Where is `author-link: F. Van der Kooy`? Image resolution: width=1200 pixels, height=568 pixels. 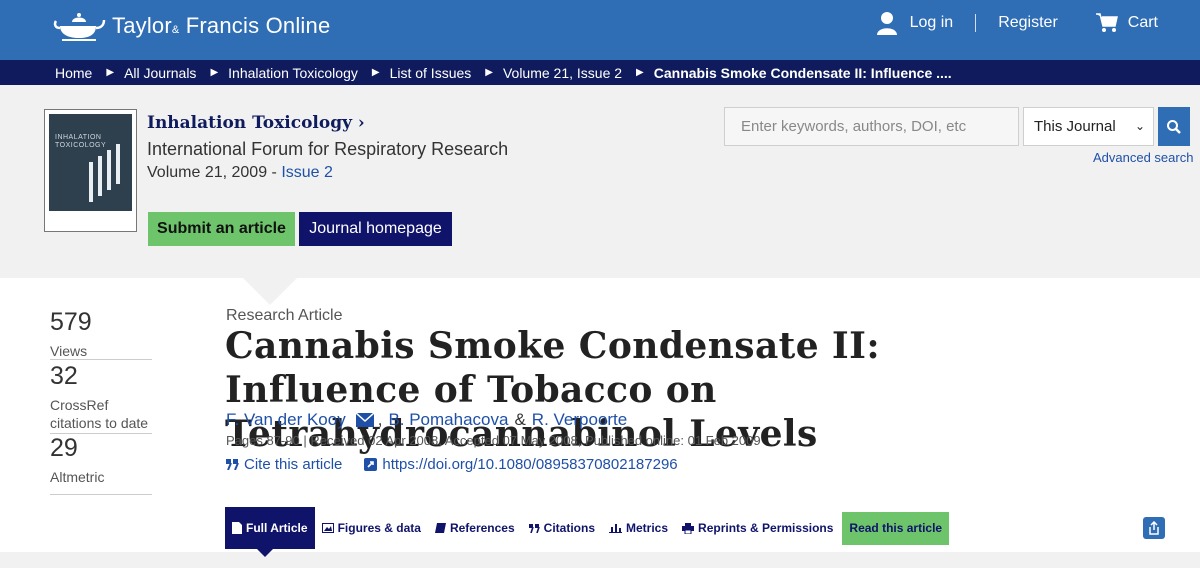 author-link: F. Van der Kooy is located at coordinates (286, 420).